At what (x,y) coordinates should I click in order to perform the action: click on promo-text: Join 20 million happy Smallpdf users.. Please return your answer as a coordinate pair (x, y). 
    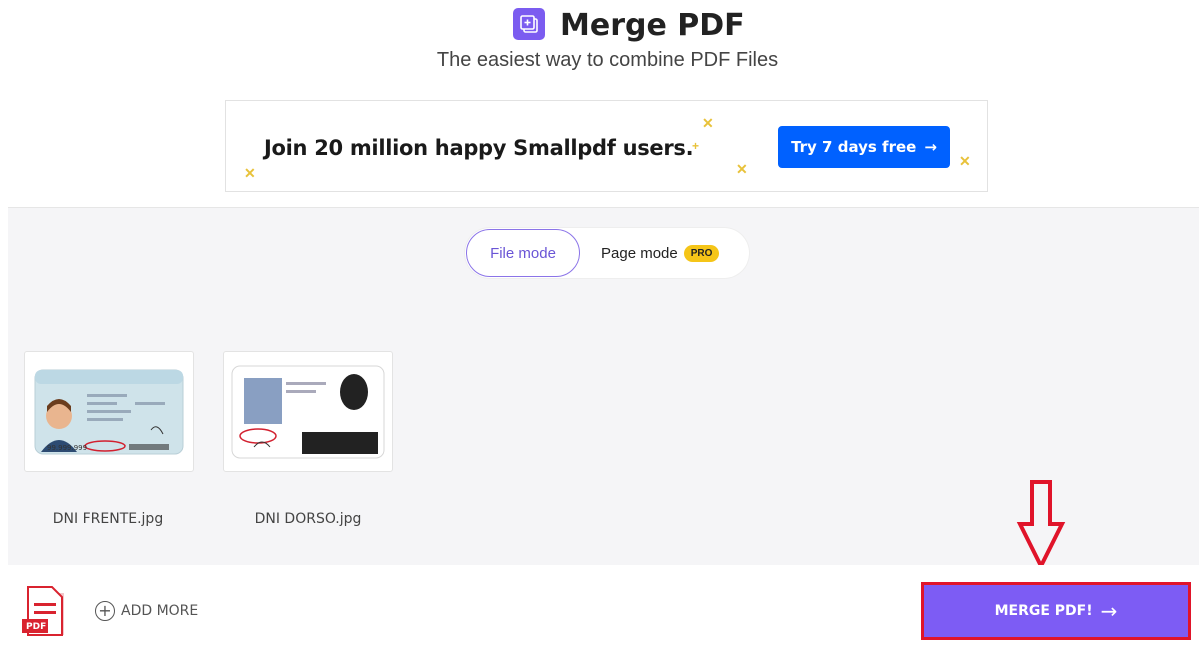
    Looking at the image, I should click on (479, 148).